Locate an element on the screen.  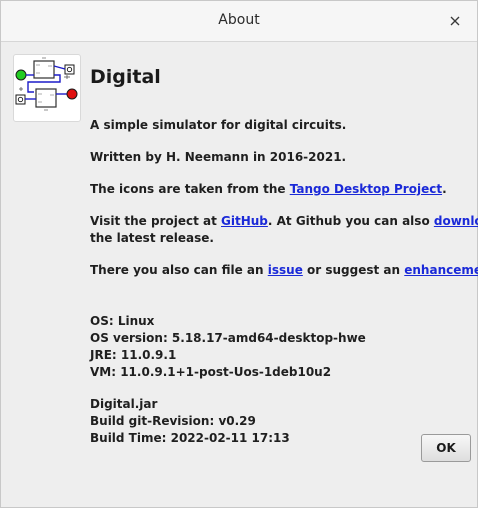
jre-info: JRE: 11.0.9.1 is located at coordinates (133, 355).